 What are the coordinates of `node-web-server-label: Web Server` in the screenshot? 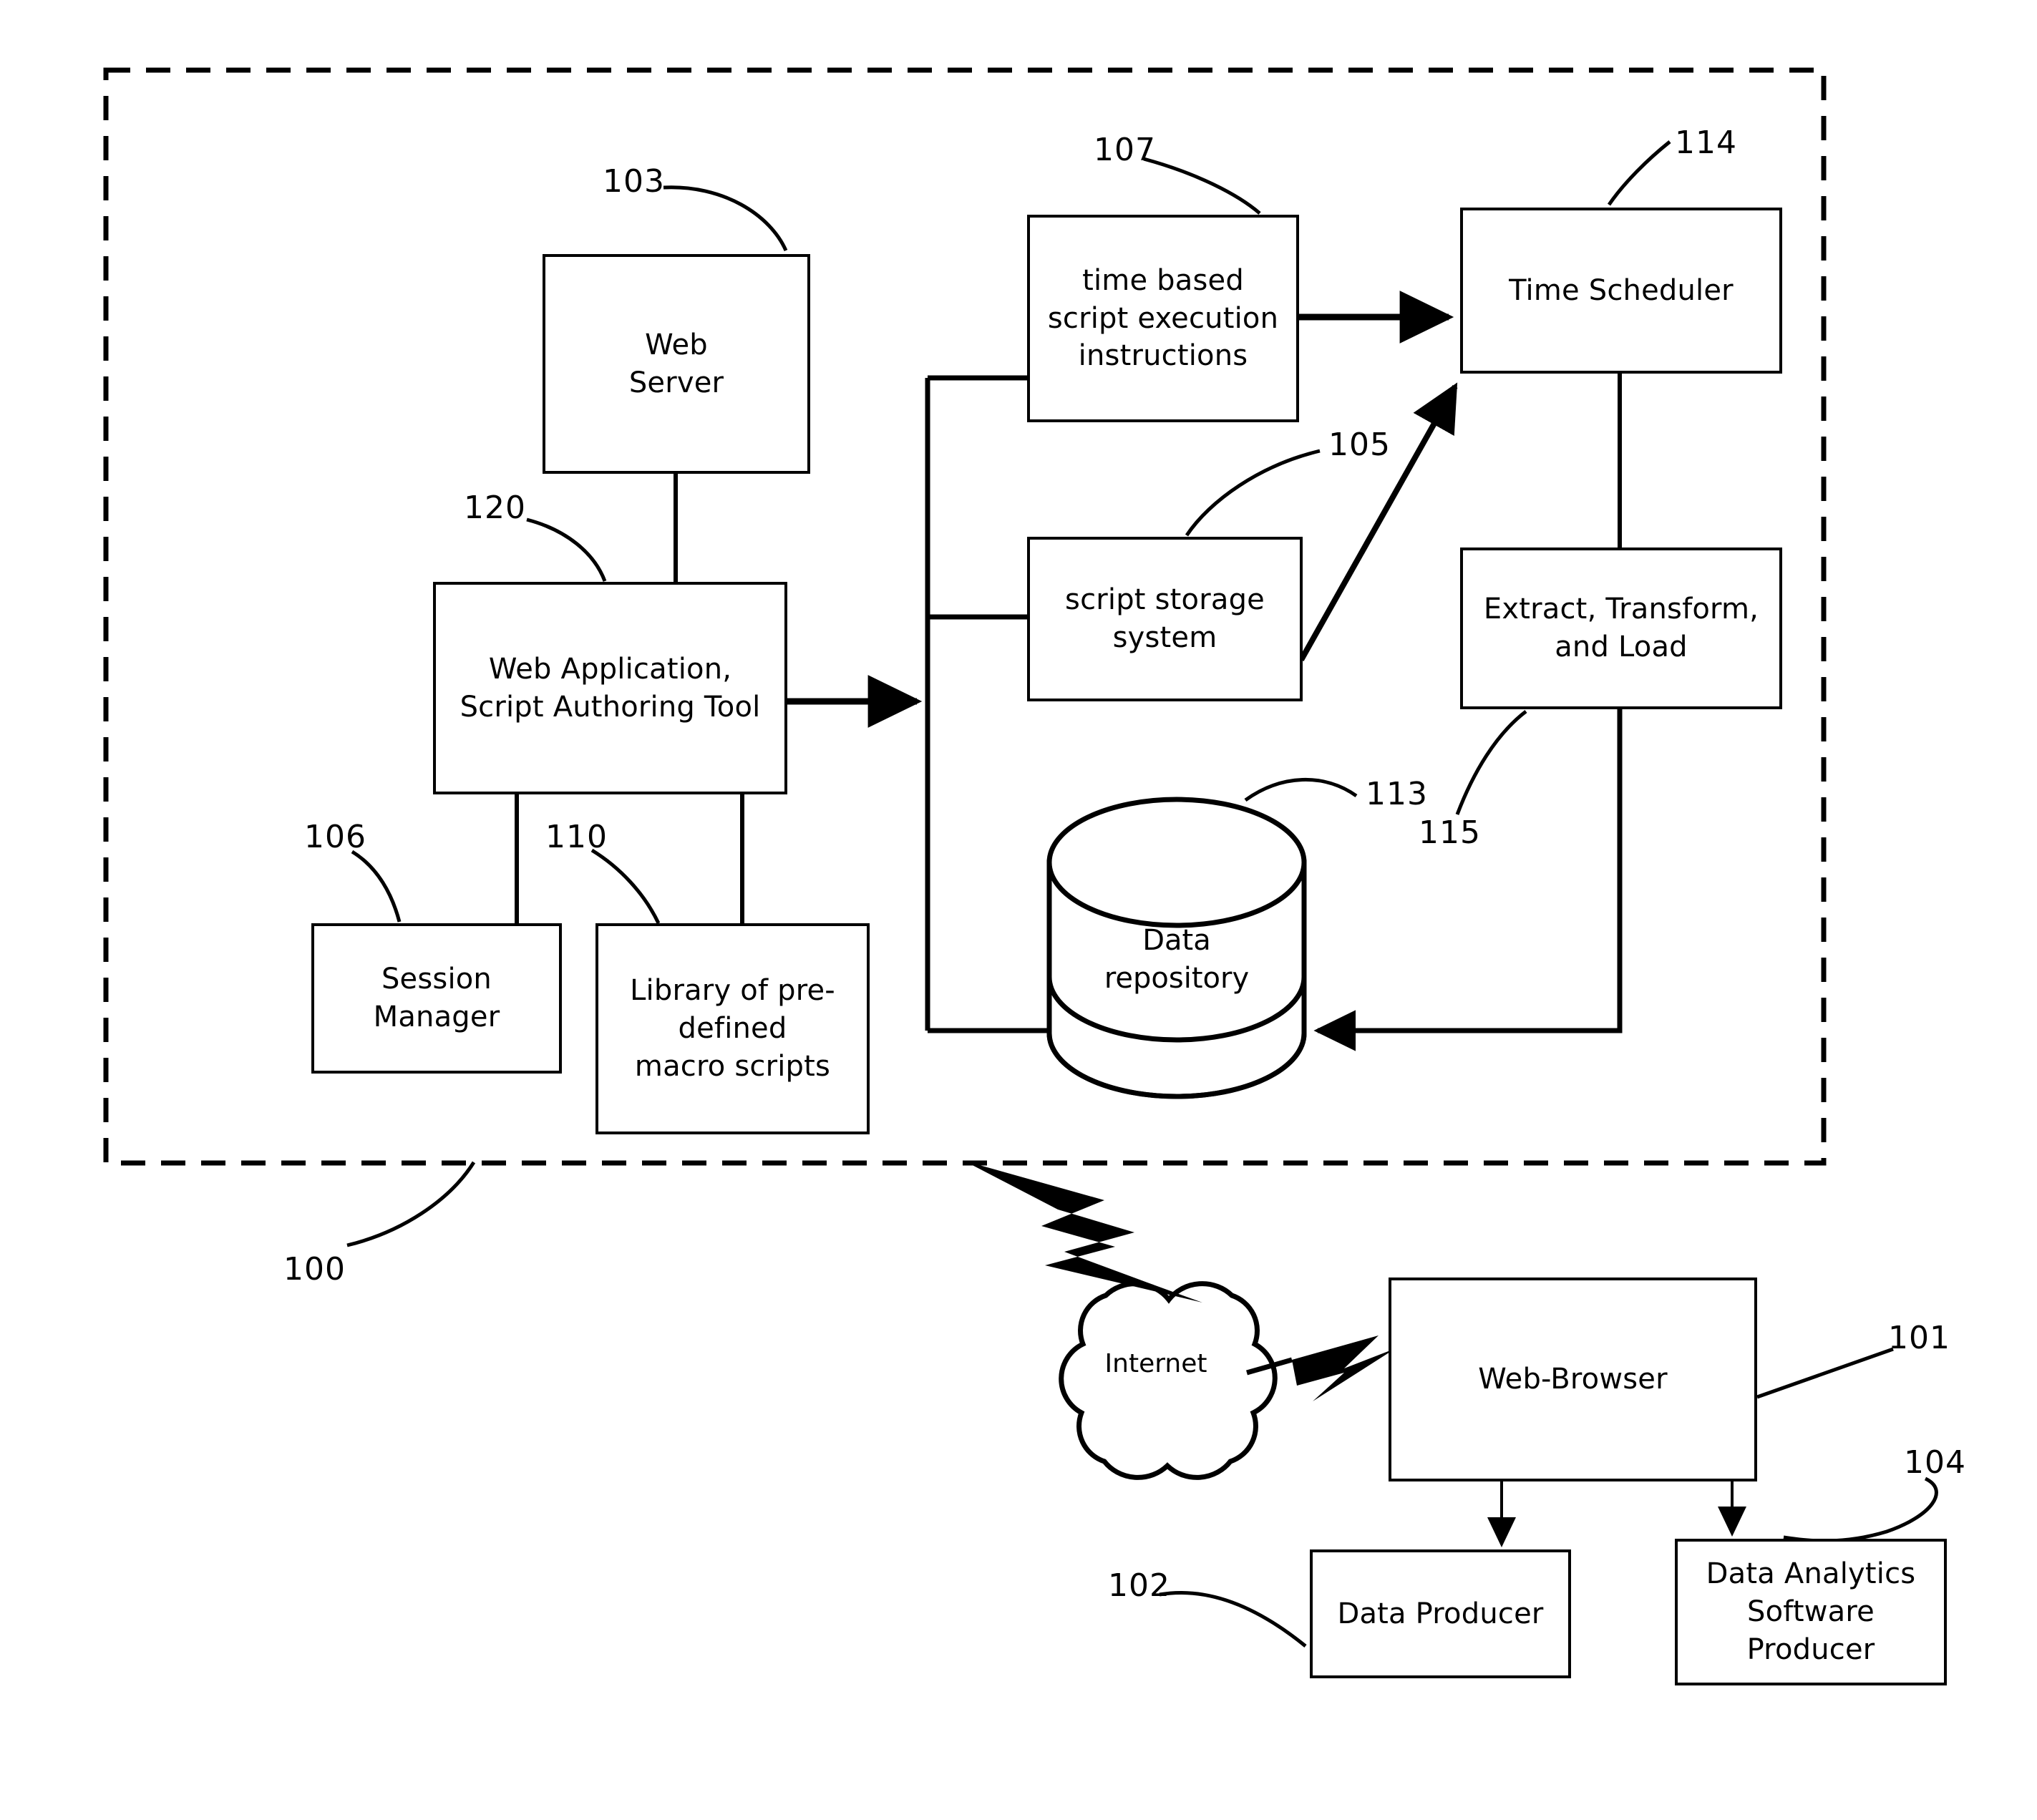 It's located at (676, 363).